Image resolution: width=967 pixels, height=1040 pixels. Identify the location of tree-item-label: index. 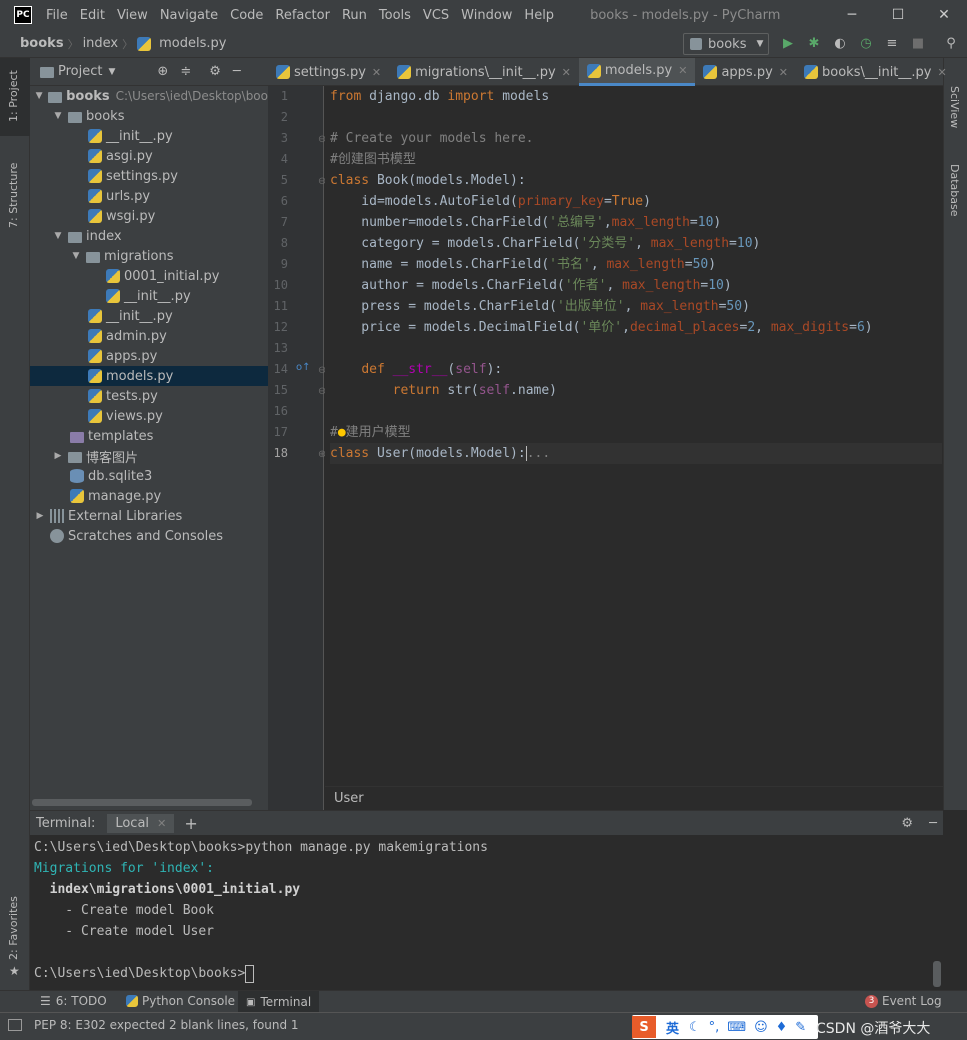
(104, 236).